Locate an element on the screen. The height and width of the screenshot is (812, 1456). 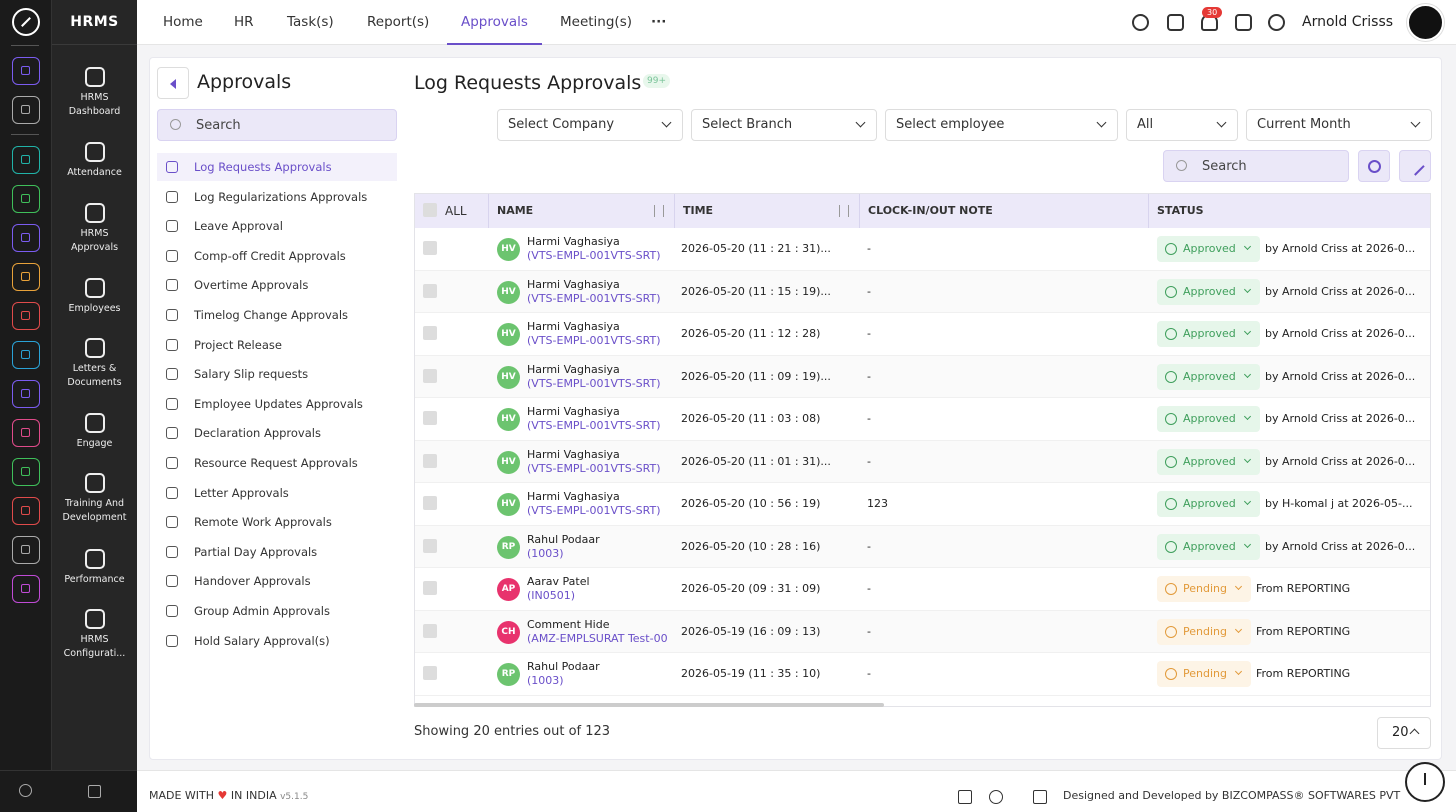
approvals-search-input: Search is located at coordinates (277, 125).